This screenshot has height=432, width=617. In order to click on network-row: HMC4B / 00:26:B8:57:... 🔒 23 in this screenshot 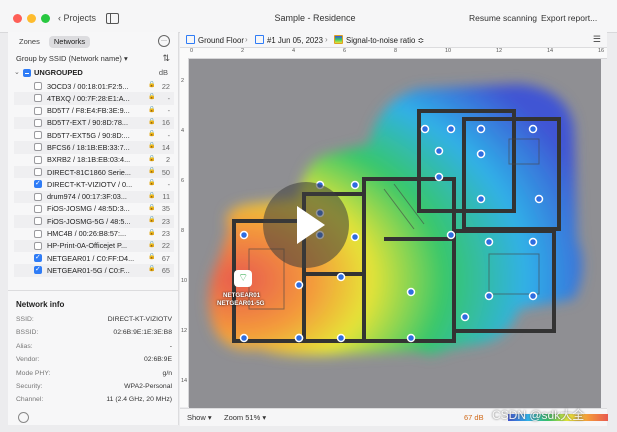, I will do `click(94, 234)`.